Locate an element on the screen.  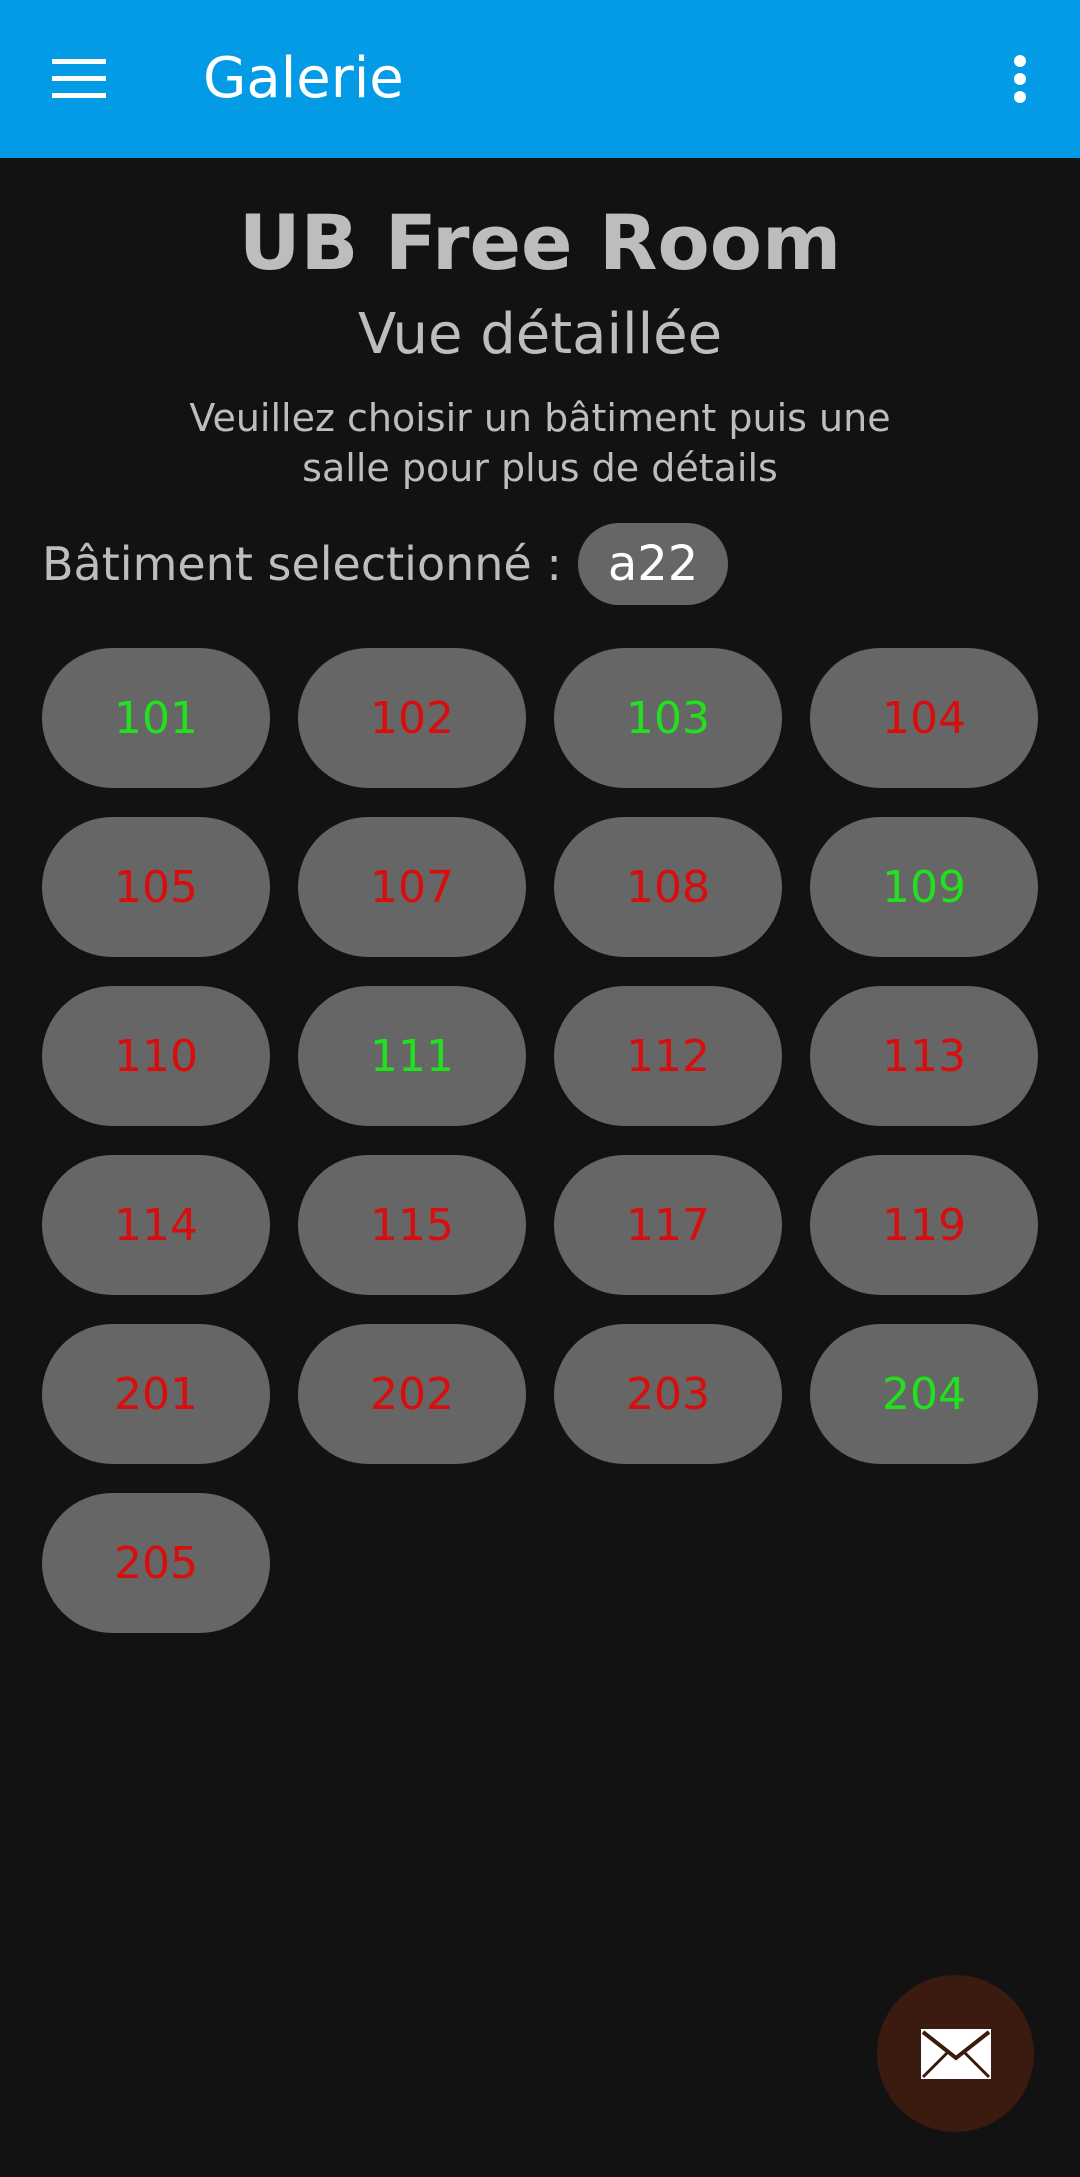
page-title: UB Free Room is located at coordinates (540, 242).